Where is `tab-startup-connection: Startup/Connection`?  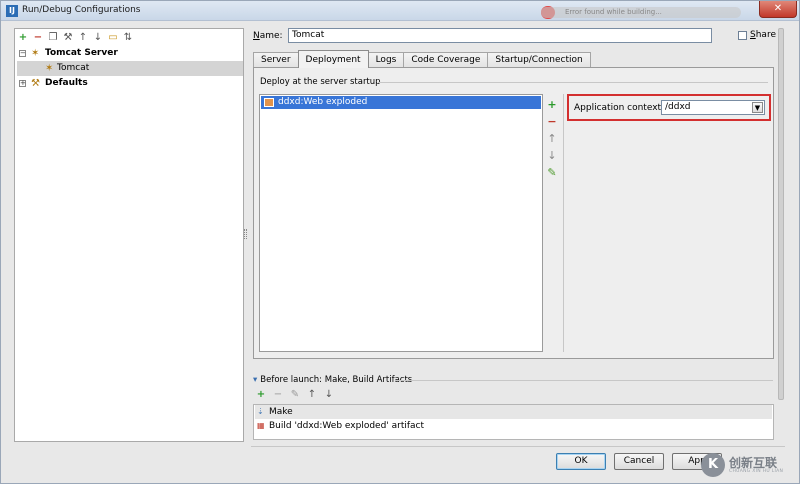
tab-startup-connection: Startup/Connection is located at coordinates (539, 60).